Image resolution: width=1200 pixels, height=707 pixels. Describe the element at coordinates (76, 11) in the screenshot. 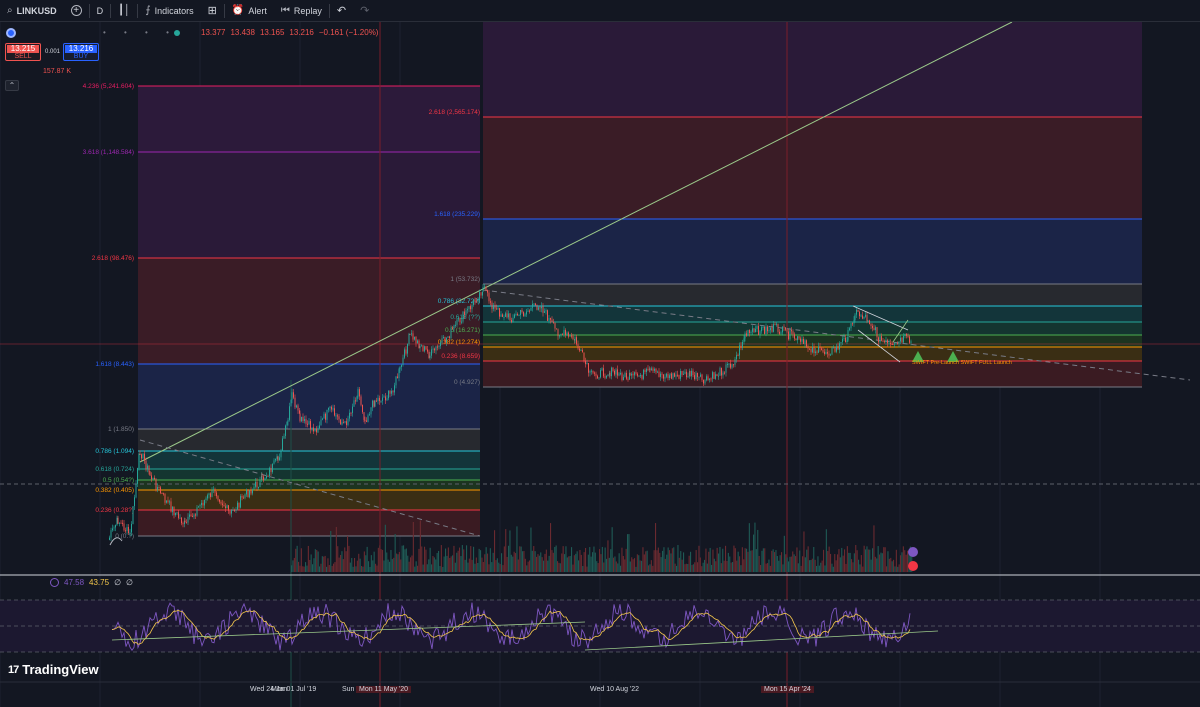

I see `compare-add-button: +` at that location.